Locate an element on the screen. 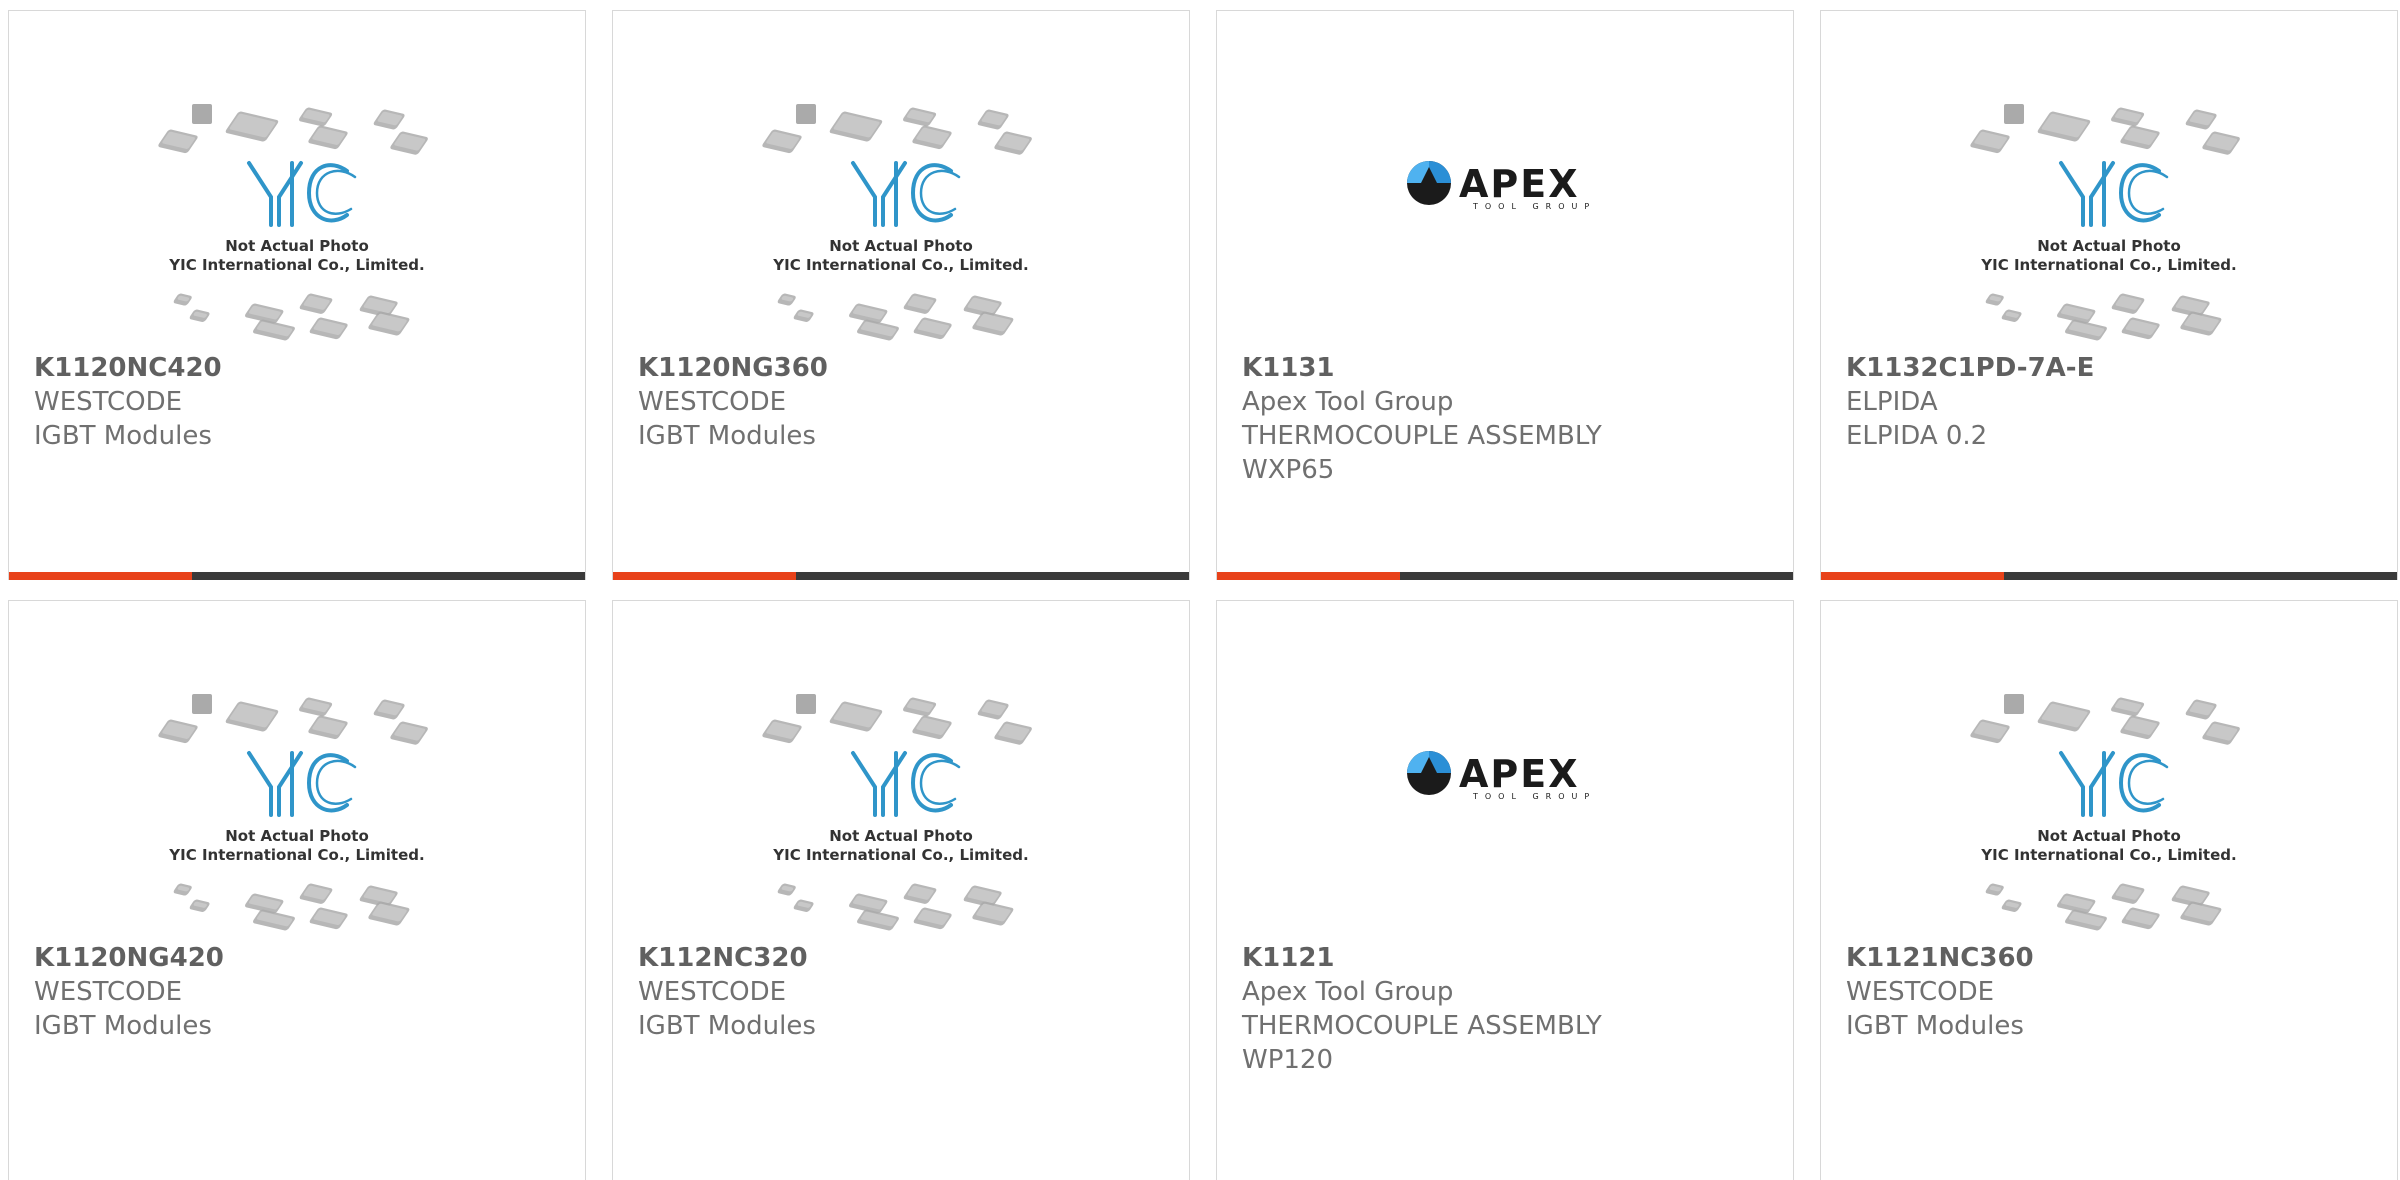 The width and height of the screenshot is (2400, 1180). part-number: K1120NG420 is located at coordinates (304, 958).